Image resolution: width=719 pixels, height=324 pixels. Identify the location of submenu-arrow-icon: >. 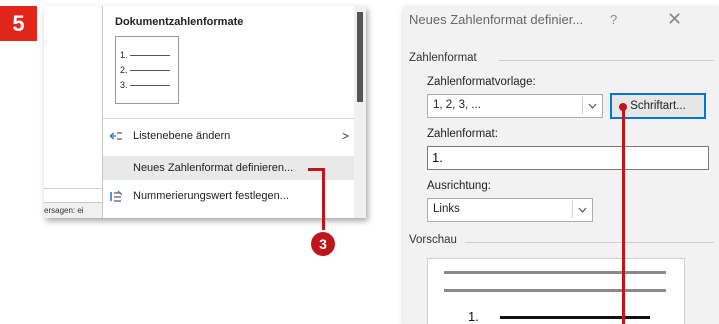
(345, 136).